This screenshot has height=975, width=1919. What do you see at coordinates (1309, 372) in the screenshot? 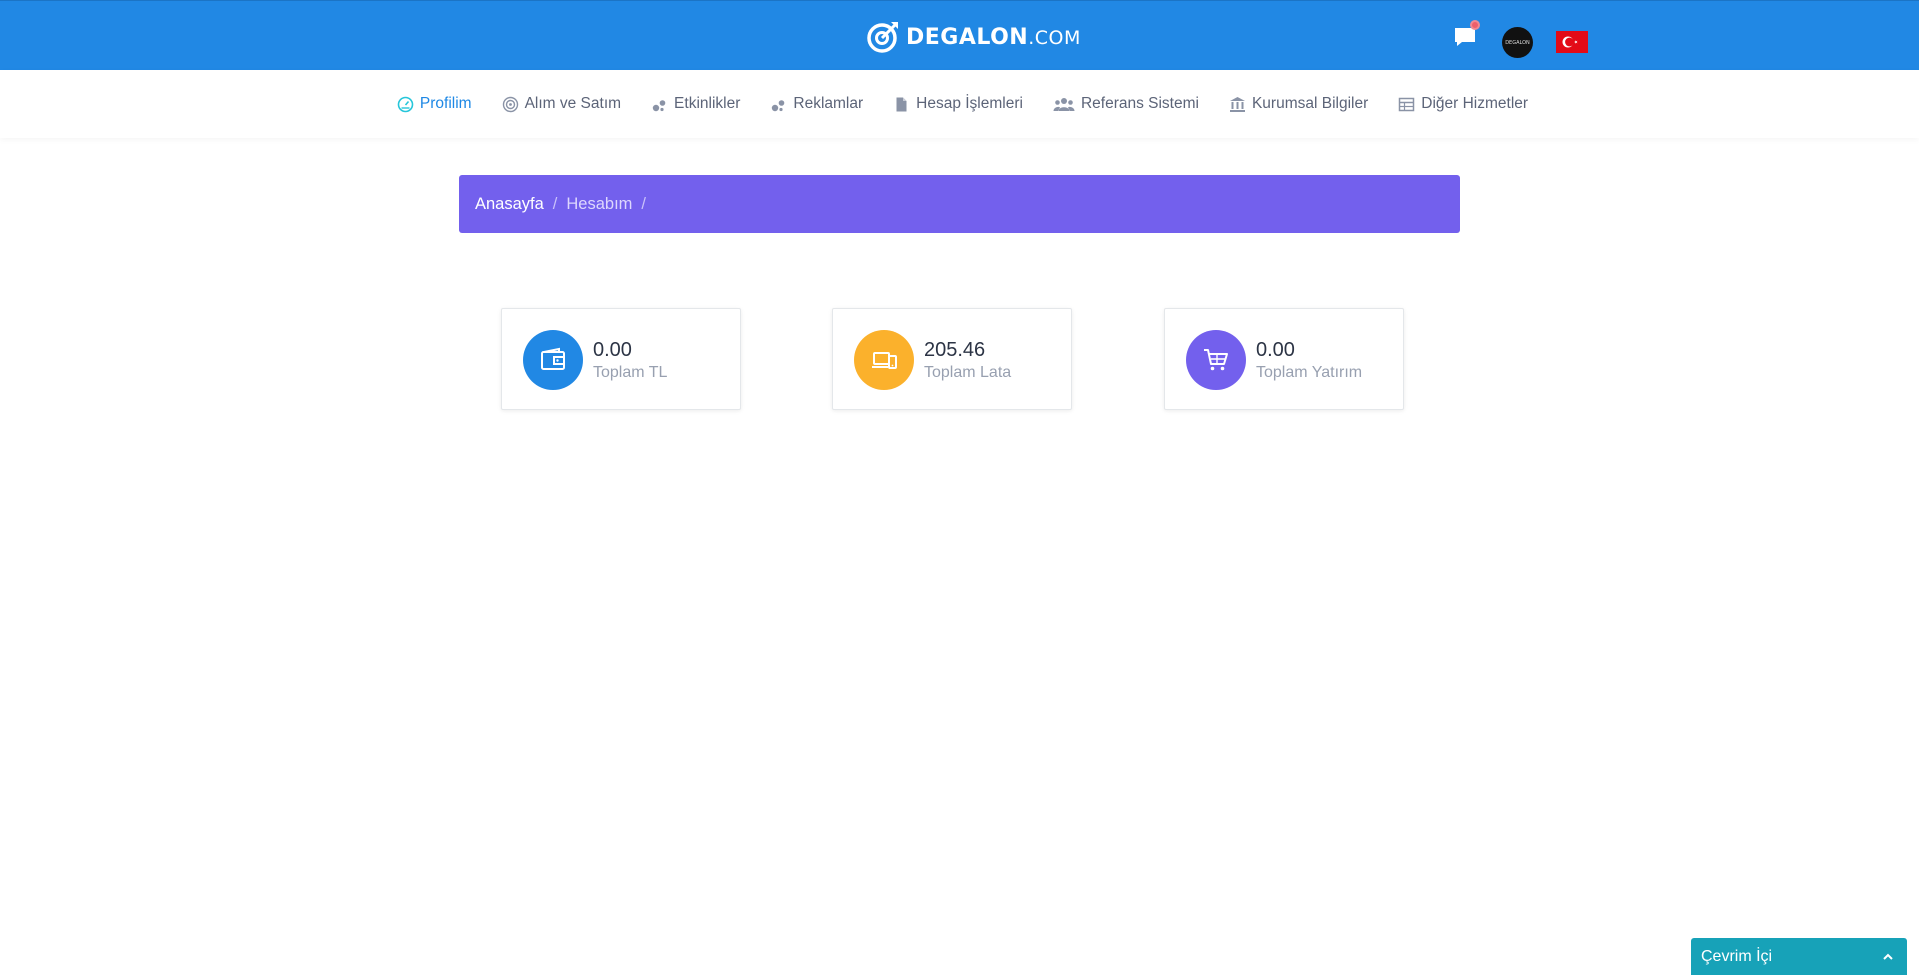
I see `stat-label: Toplam Yatırım` at bounding box center [1309, 372].